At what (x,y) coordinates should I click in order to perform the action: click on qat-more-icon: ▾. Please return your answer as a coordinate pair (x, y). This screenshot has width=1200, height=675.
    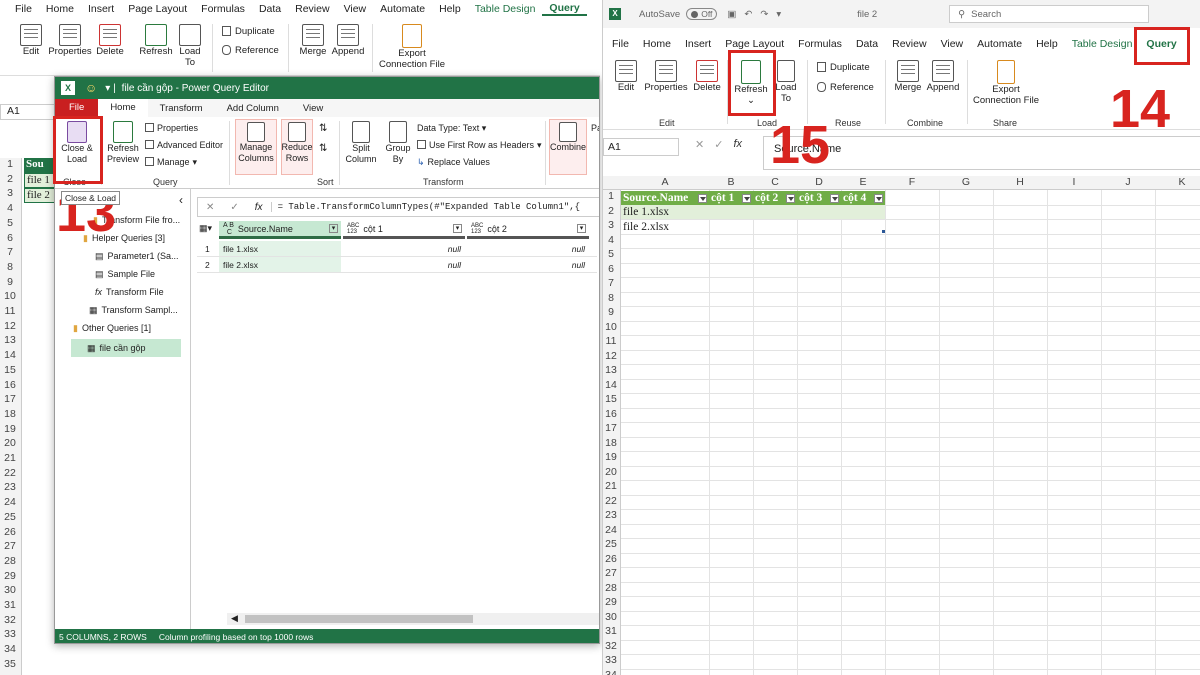
    Looking at the image, I should click on (778, 14).